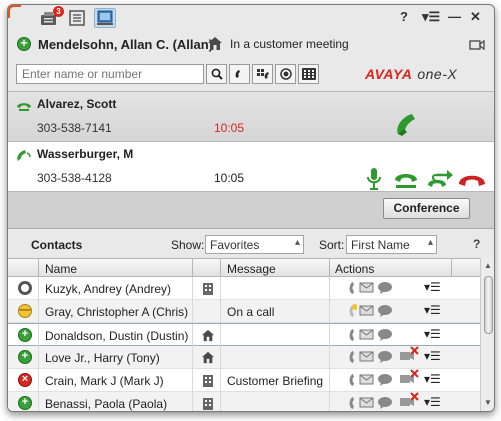 This screenshot has width=501, height=421. Describe the element at coordinates (61, 269) in the screenshot. I see `column-header-name: Name` at that location.